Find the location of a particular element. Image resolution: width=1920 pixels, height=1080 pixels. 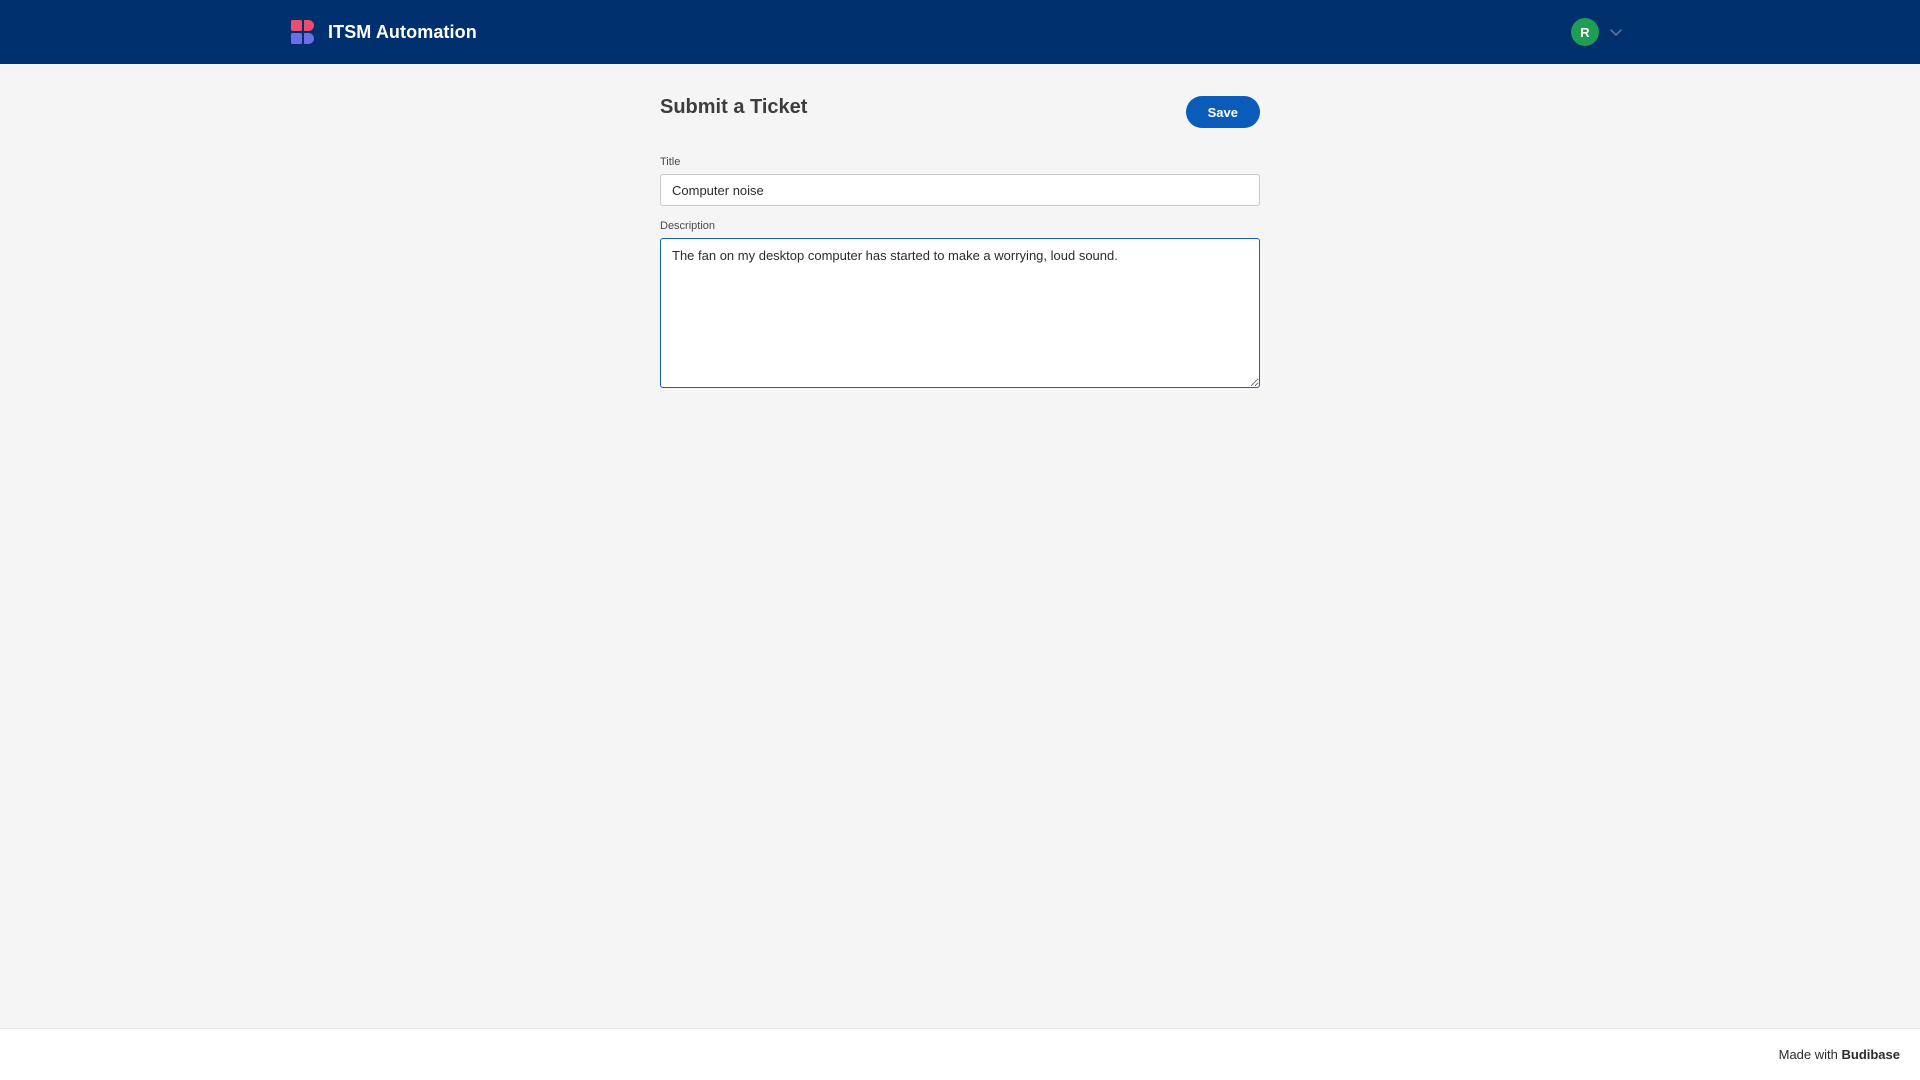

page-title: Submit a Ticket is located at coordinates (734, 107).